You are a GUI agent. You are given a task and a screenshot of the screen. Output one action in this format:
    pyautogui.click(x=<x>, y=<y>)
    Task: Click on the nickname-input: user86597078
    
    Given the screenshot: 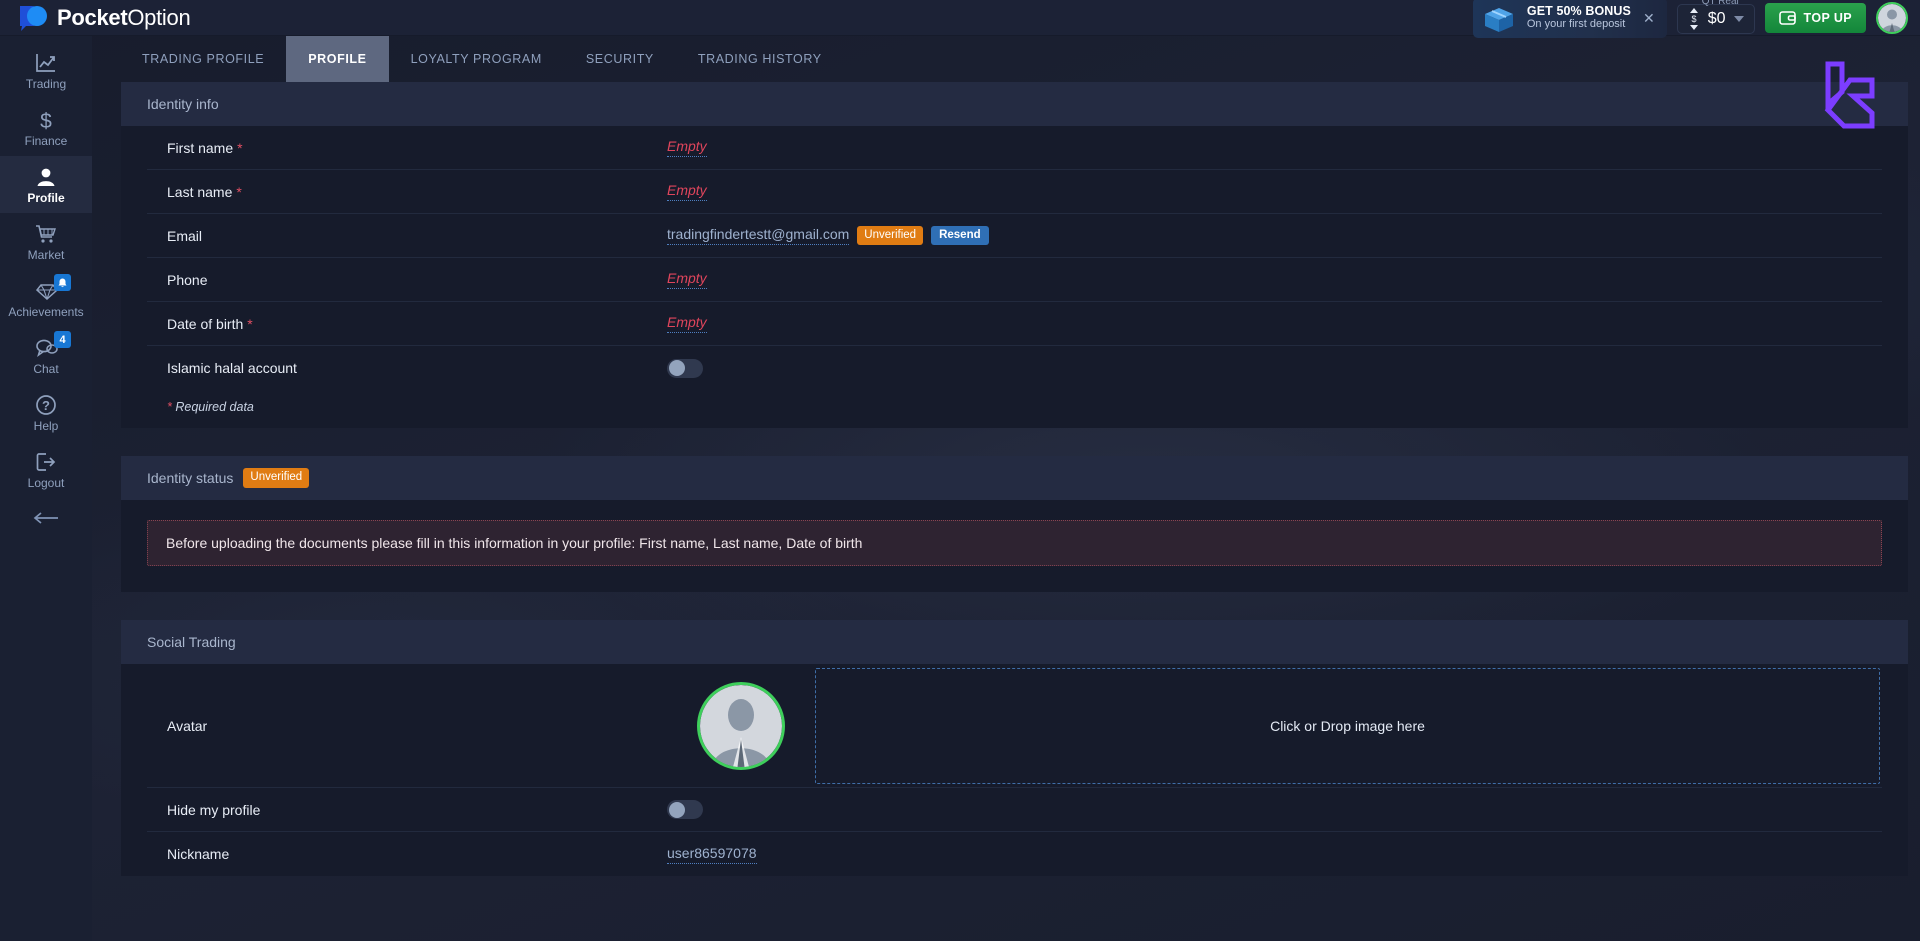 What is the action you would take?
    pyautogui.click(x=712, y=854)
    